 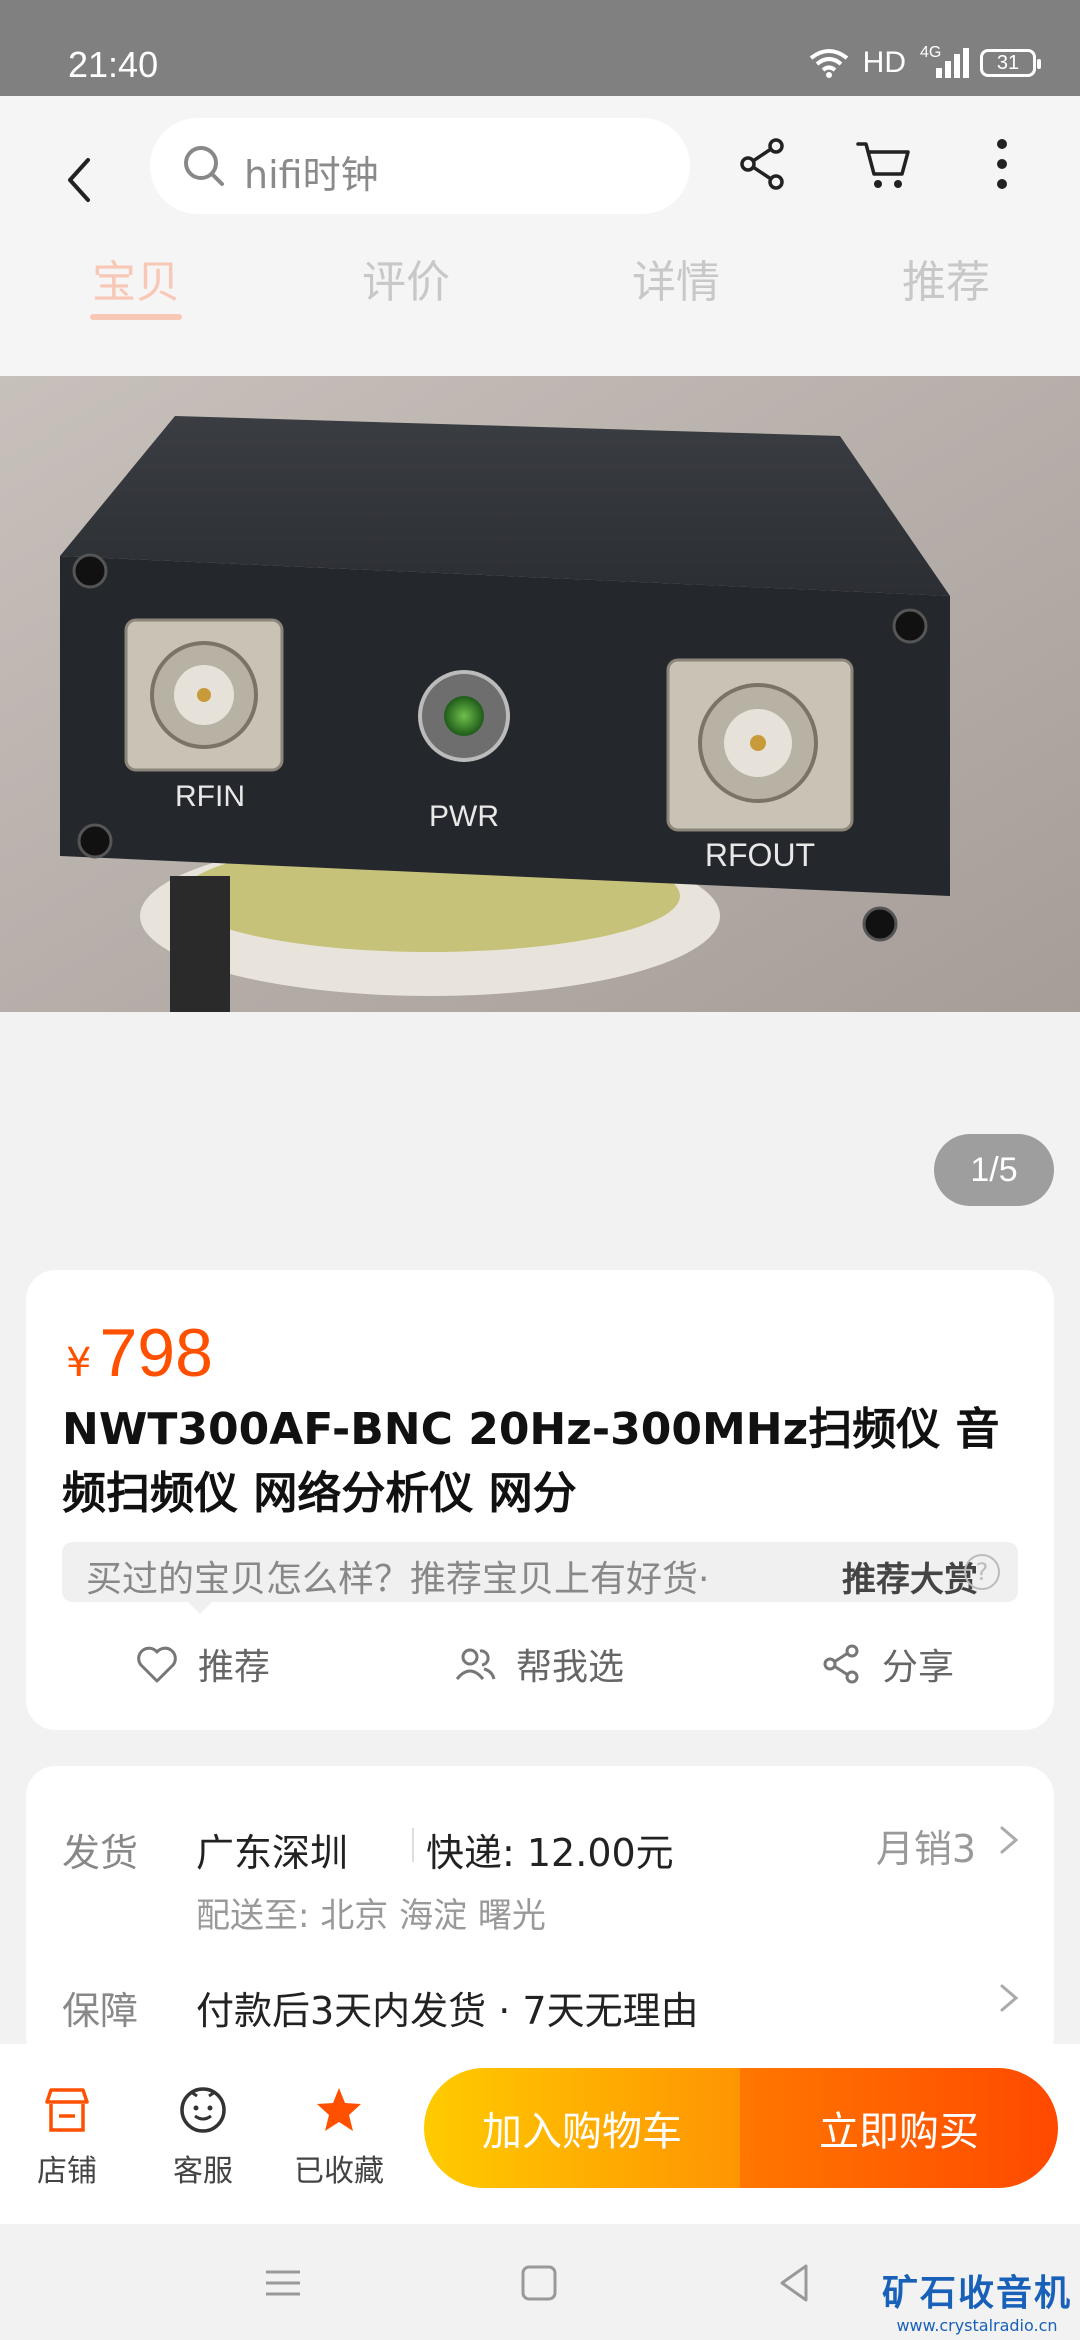 I want to click on signal-icon: 4G, so click(x=944, y=61).